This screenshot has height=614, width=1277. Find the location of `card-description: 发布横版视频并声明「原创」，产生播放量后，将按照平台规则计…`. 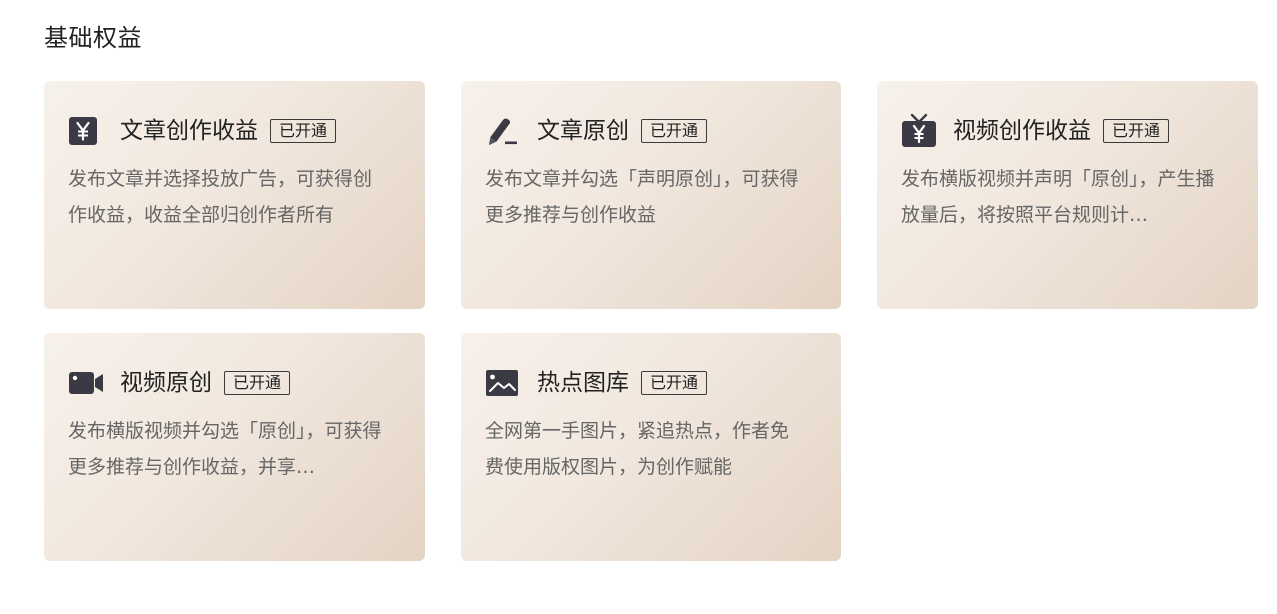

card-description: 发布横版视频并声明「原创」，产生播放量后，将按照平台规则计… is located at coordinates (1058, 197).